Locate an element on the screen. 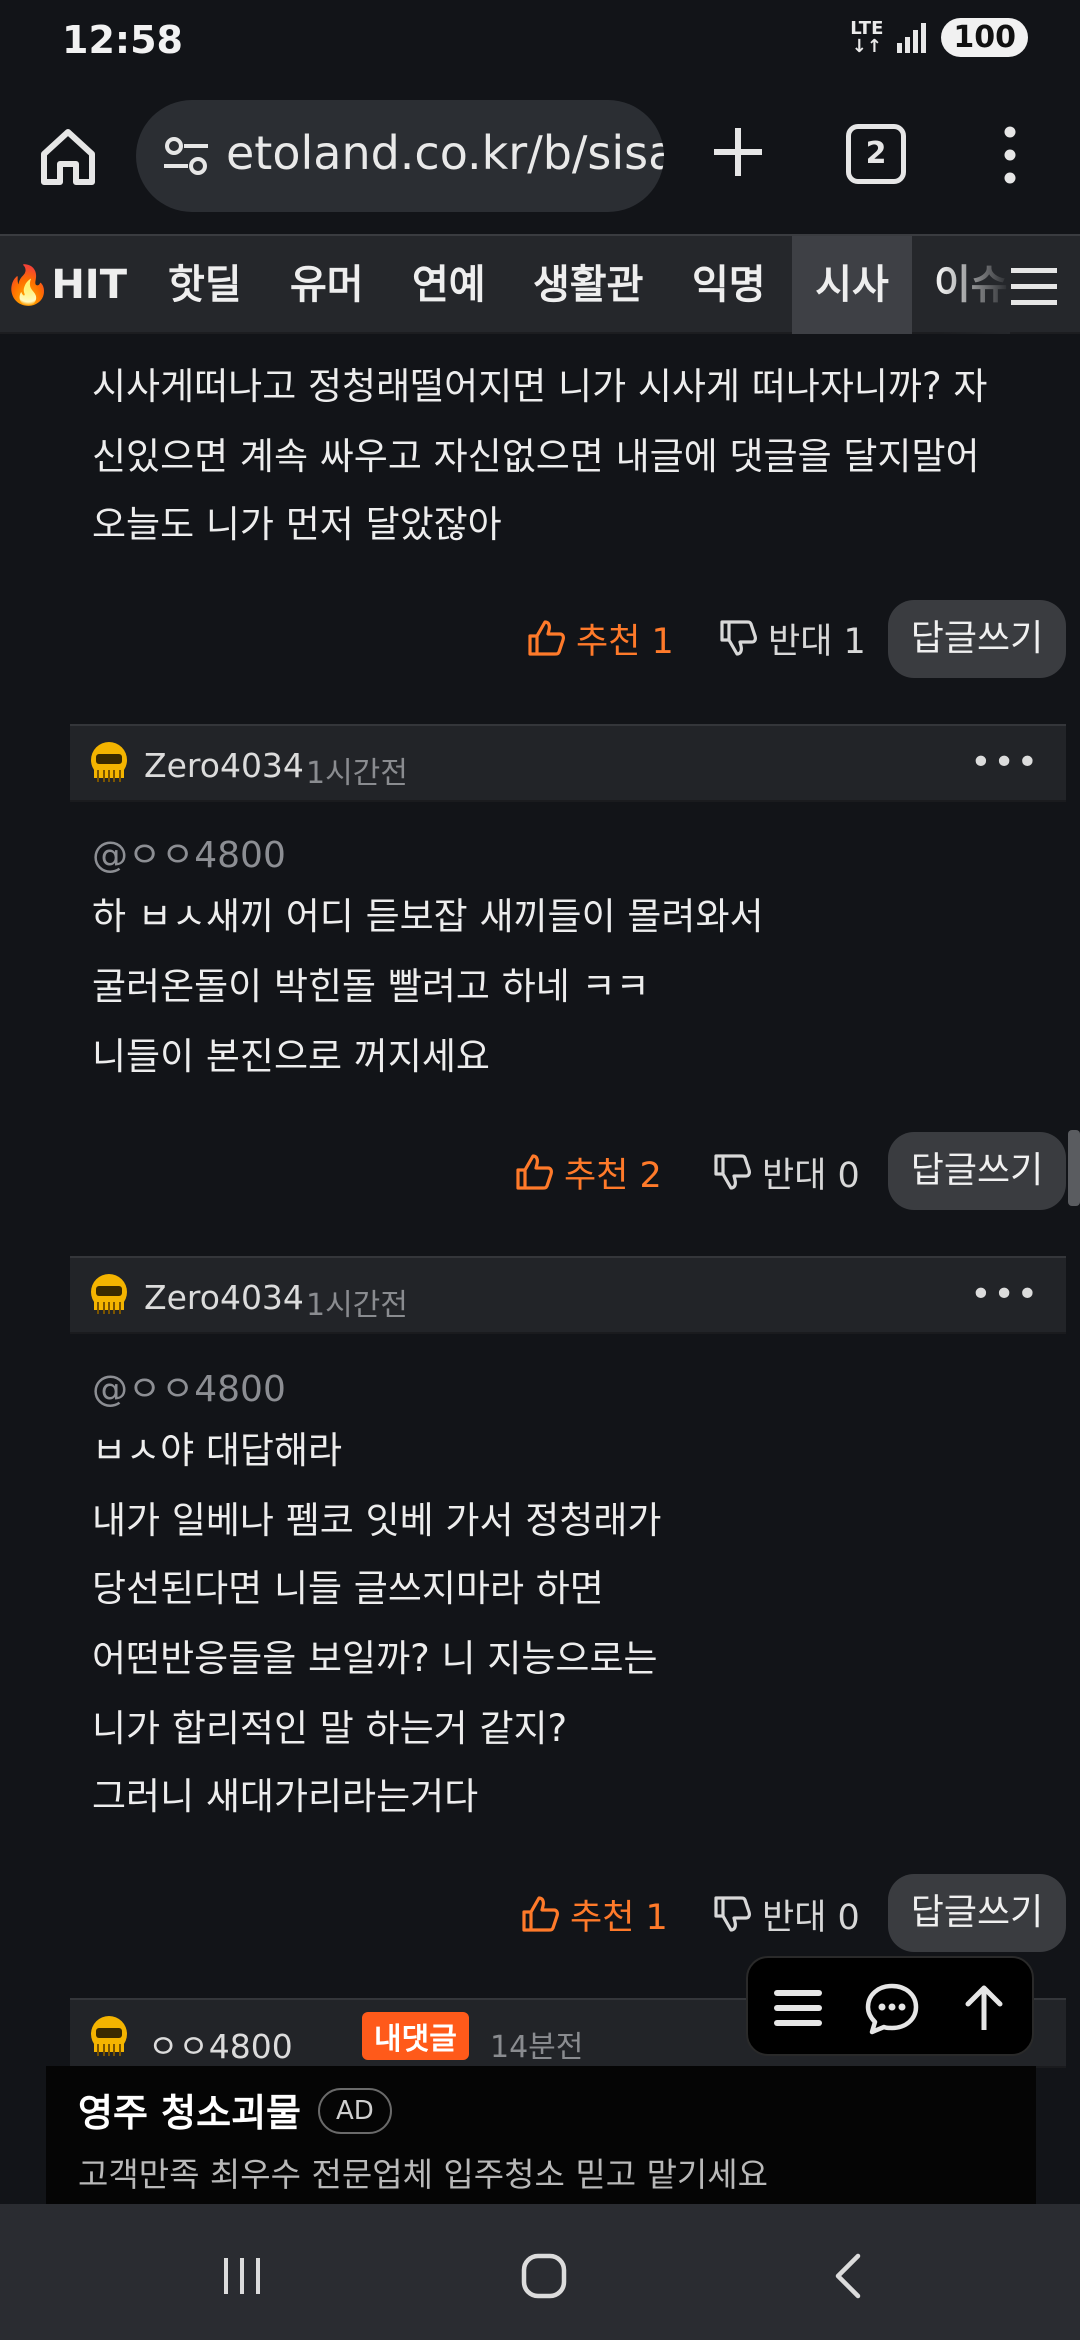  scrollbar-thumb is located at coordinates (1074, 1168).